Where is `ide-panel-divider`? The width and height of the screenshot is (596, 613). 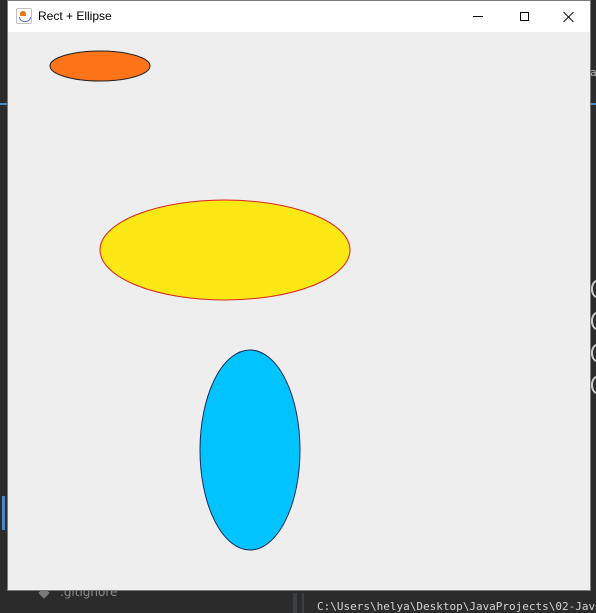
ide-panel-divider is located at coordinates (295, 603).